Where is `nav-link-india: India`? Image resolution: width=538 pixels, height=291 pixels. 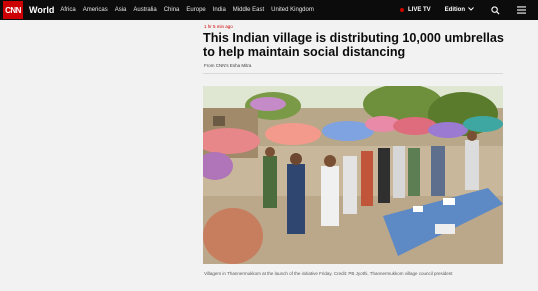 nav-link-india: India is located at coordinates (219, 10).